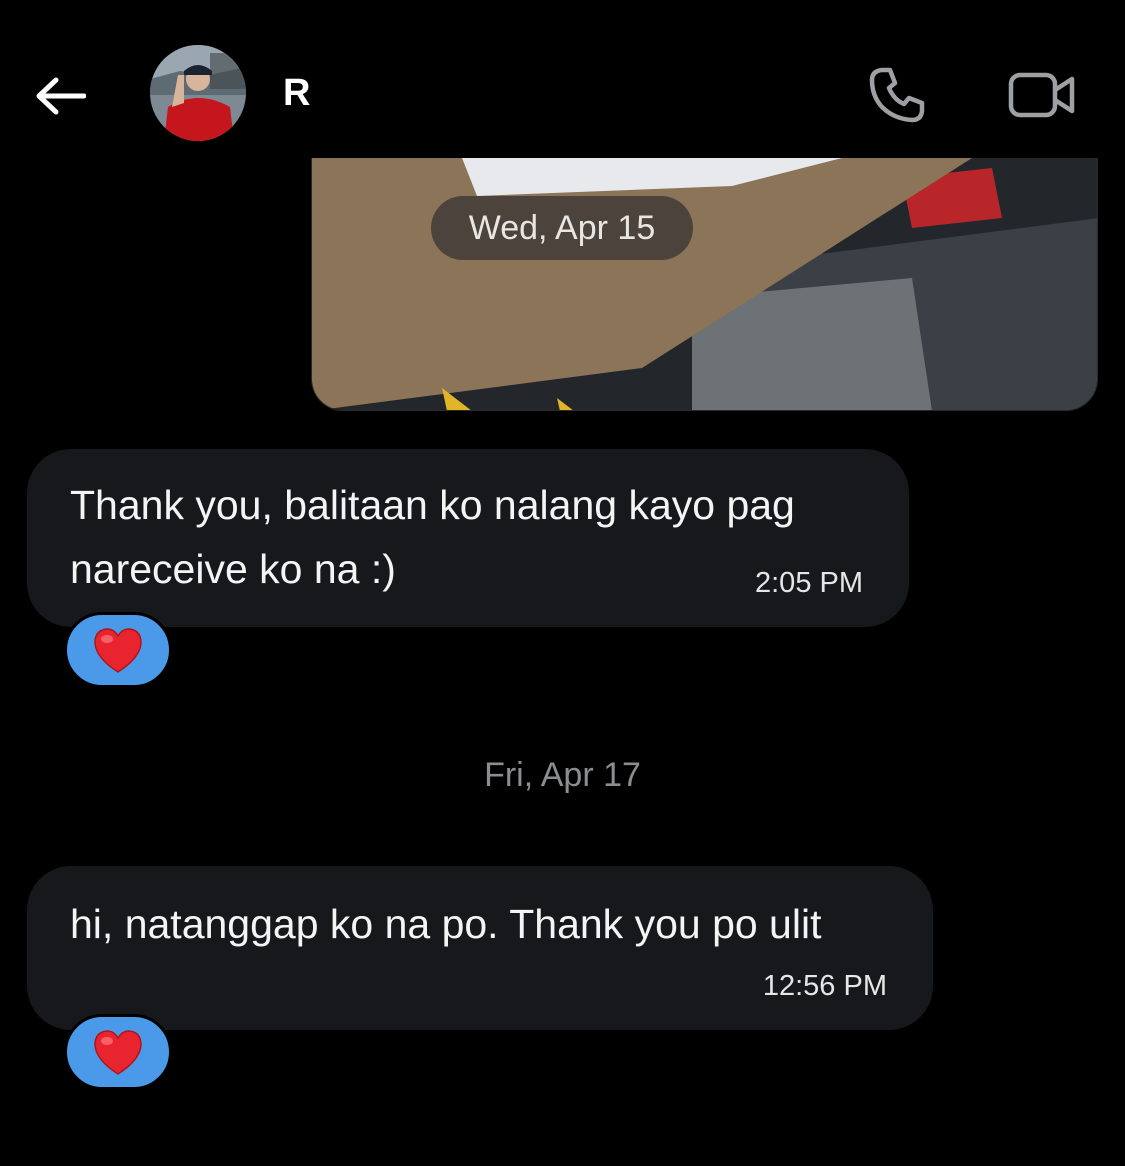  Describe the element at coordinates (824, 986) in the screenshot. I see `message-timestamp: 12:56 PM` at that location.